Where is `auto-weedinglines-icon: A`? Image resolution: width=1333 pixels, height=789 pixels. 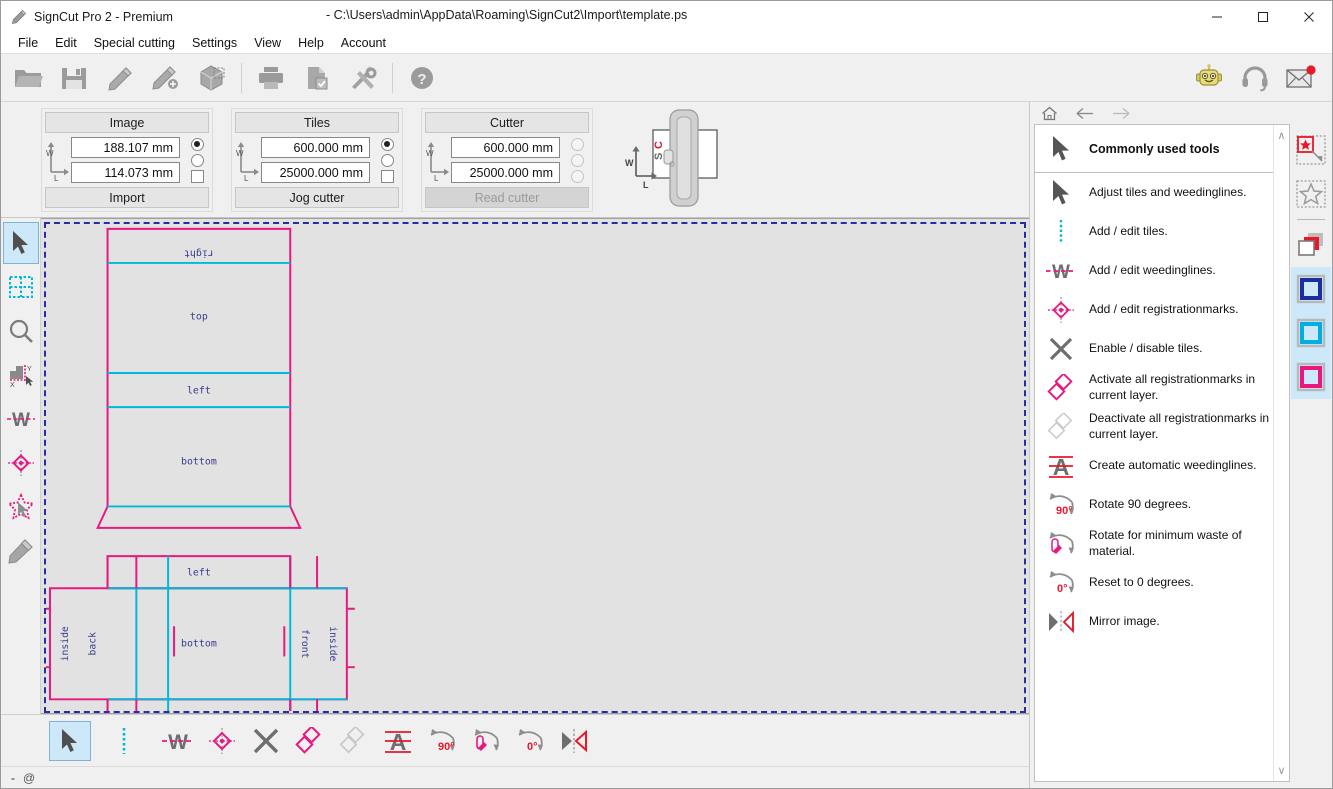 auto-weedinglines-icon: A is located at coordinates (398, 741).